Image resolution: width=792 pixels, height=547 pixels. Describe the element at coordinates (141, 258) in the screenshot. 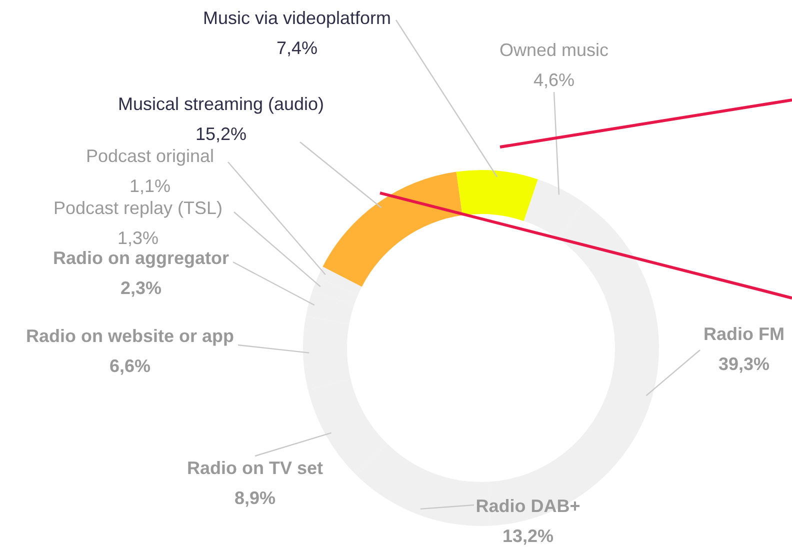

I see `category-label: Radio on aggregator` at that location.